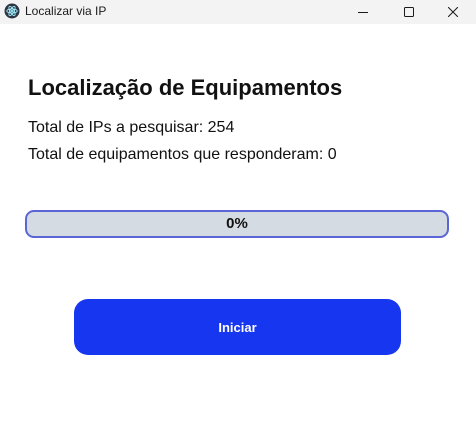  What do you see at coordinates (66, 11) in the screenshot?
I see `window-title: Localizar via IP` at bounding box center [66, 11].